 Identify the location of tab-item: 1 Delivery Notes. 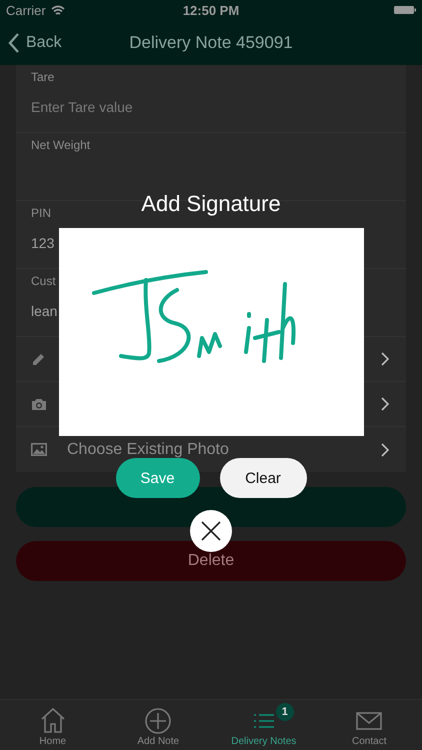
(263, 725).